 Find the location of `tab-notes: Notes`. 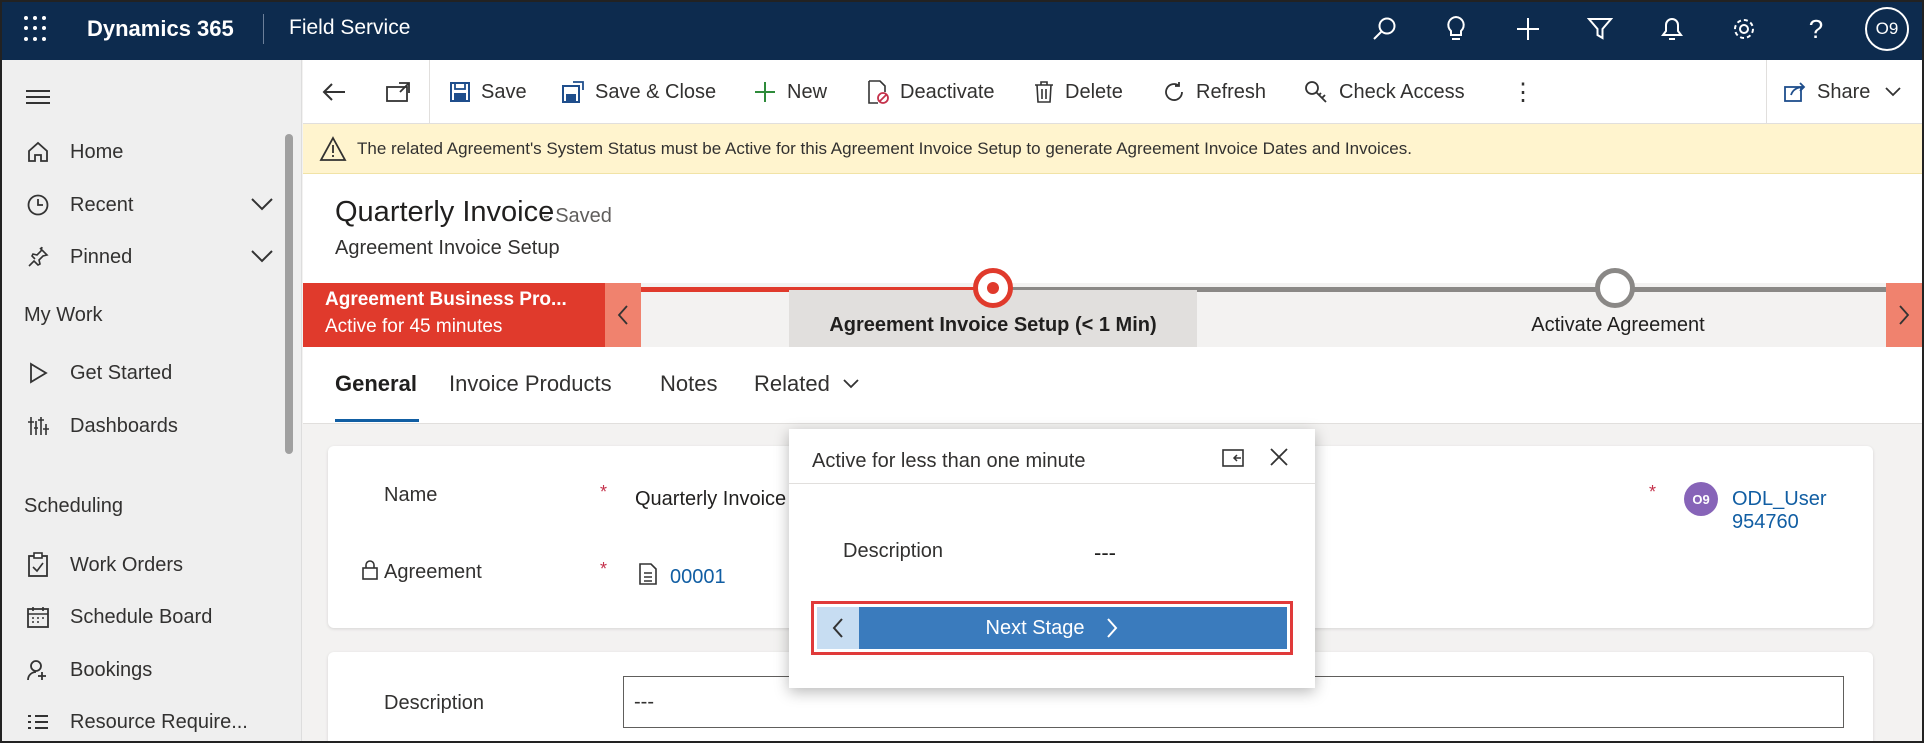

tab-notes: Notes is located at coordinates (688, 384).